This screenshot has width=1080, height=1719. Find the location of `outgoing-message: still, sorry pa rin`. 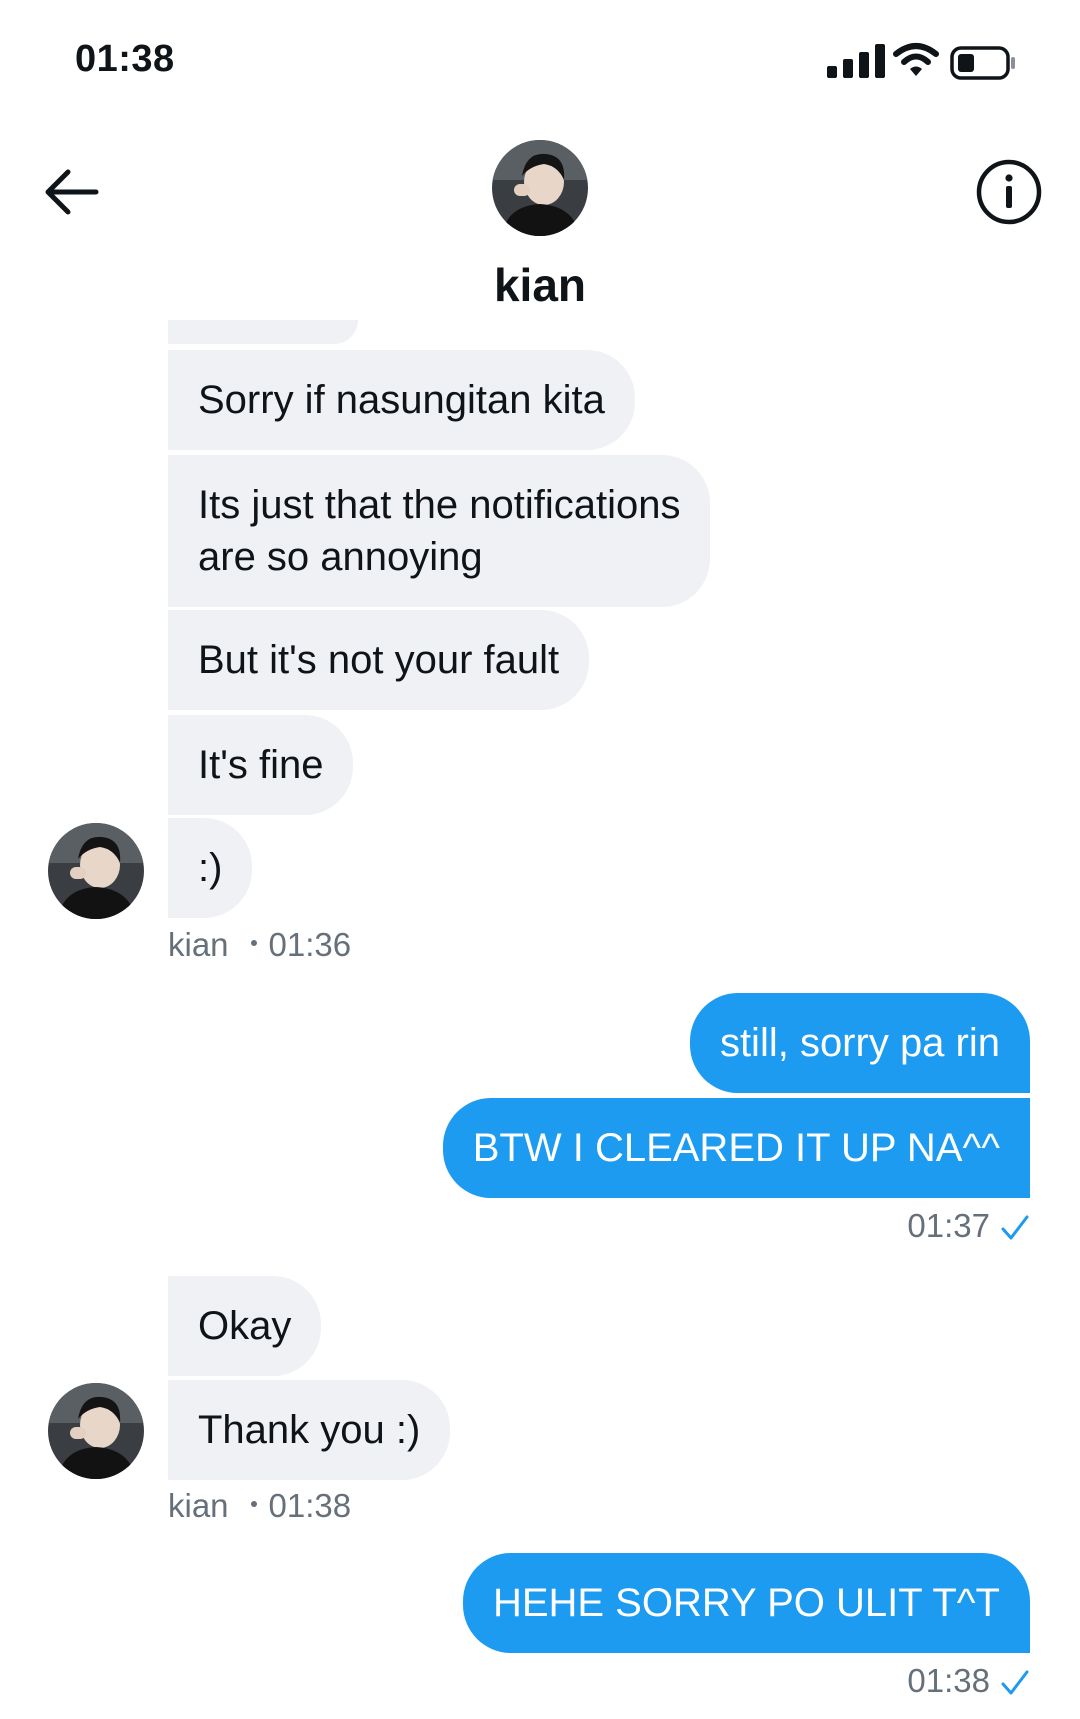

outgoing-message: still, sorry pa rin is located at coordinates (859, 1043).